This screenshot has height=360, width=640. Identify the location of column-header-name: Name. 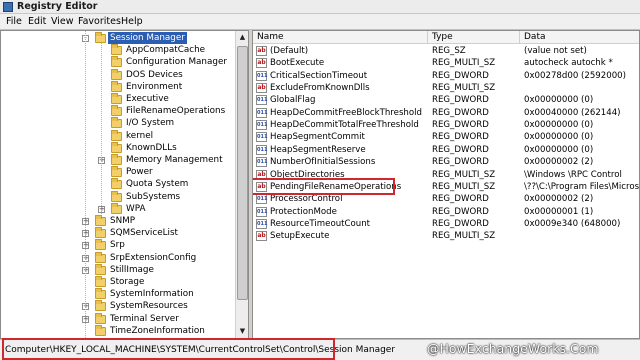
(340, 37).